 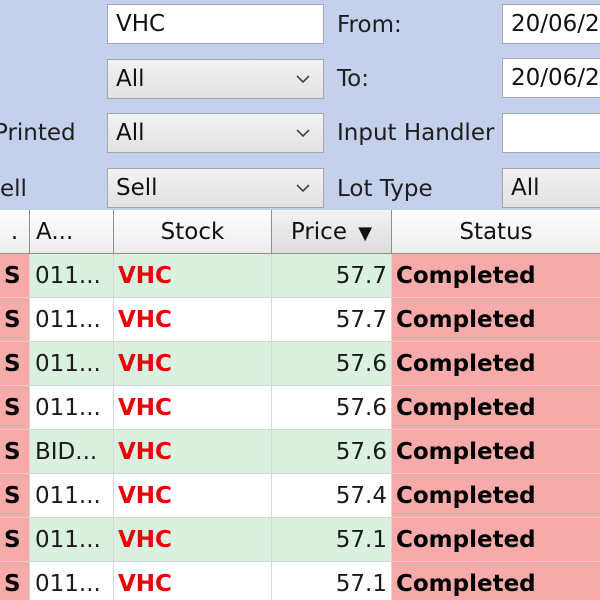 What do you see at coordinates (525, 188) in the screenshot?
I see `lot-type-combo-value: All` at bounding box center [525, 188].